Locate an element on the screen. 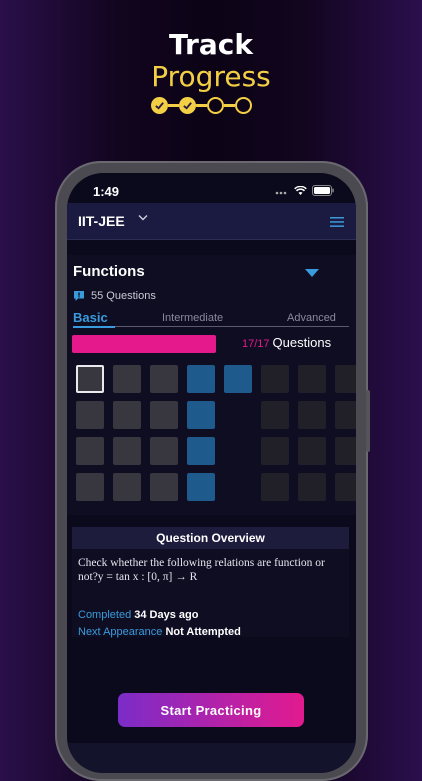  promo-title: Track is located at coordinates (211, 44).